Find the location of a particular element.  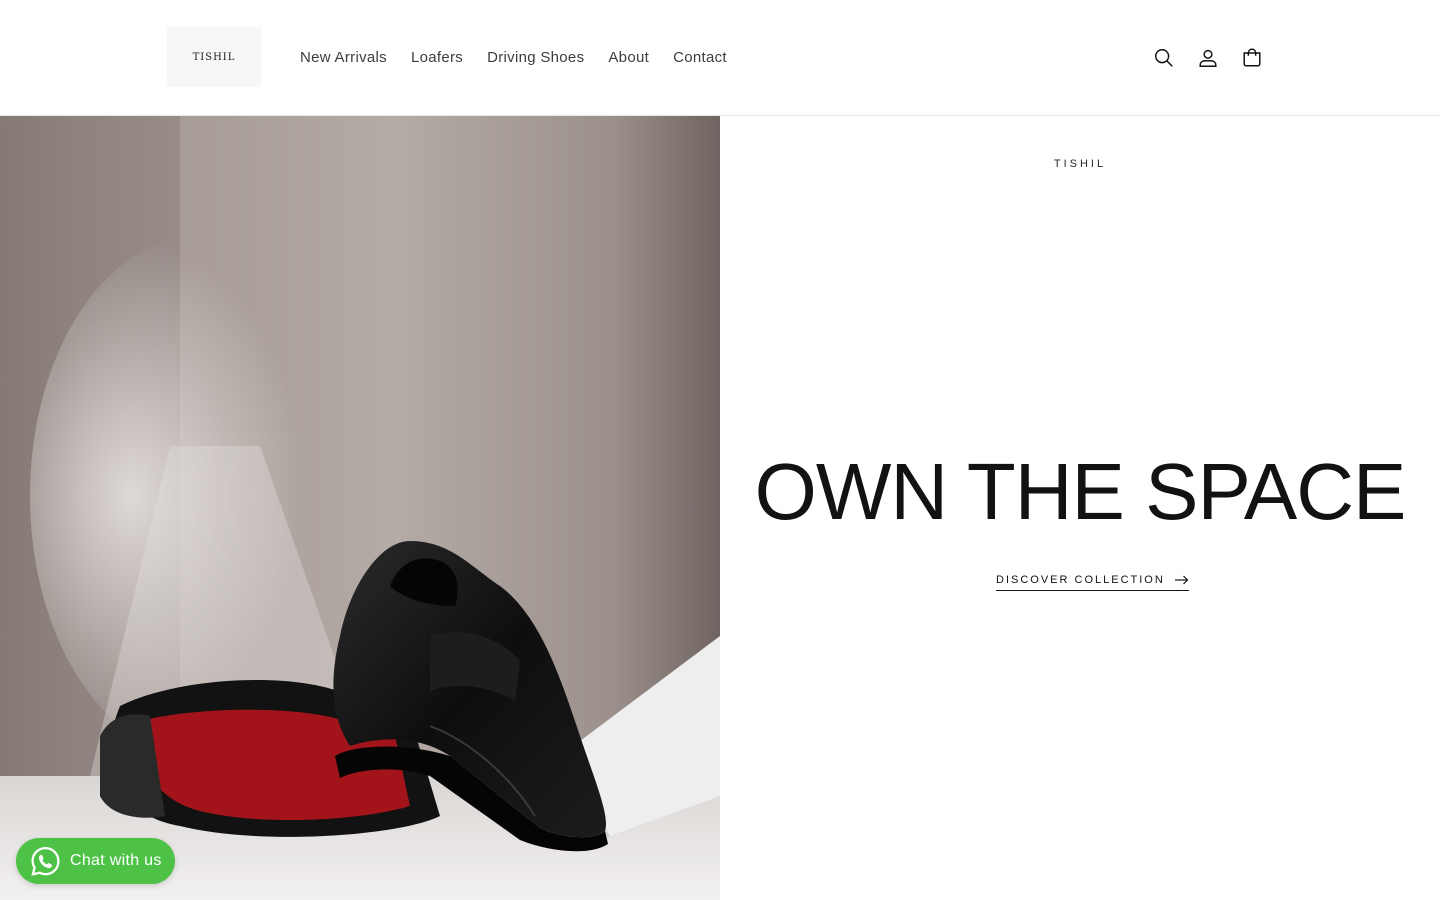

header-actions is located at coordinates (1208, 58).